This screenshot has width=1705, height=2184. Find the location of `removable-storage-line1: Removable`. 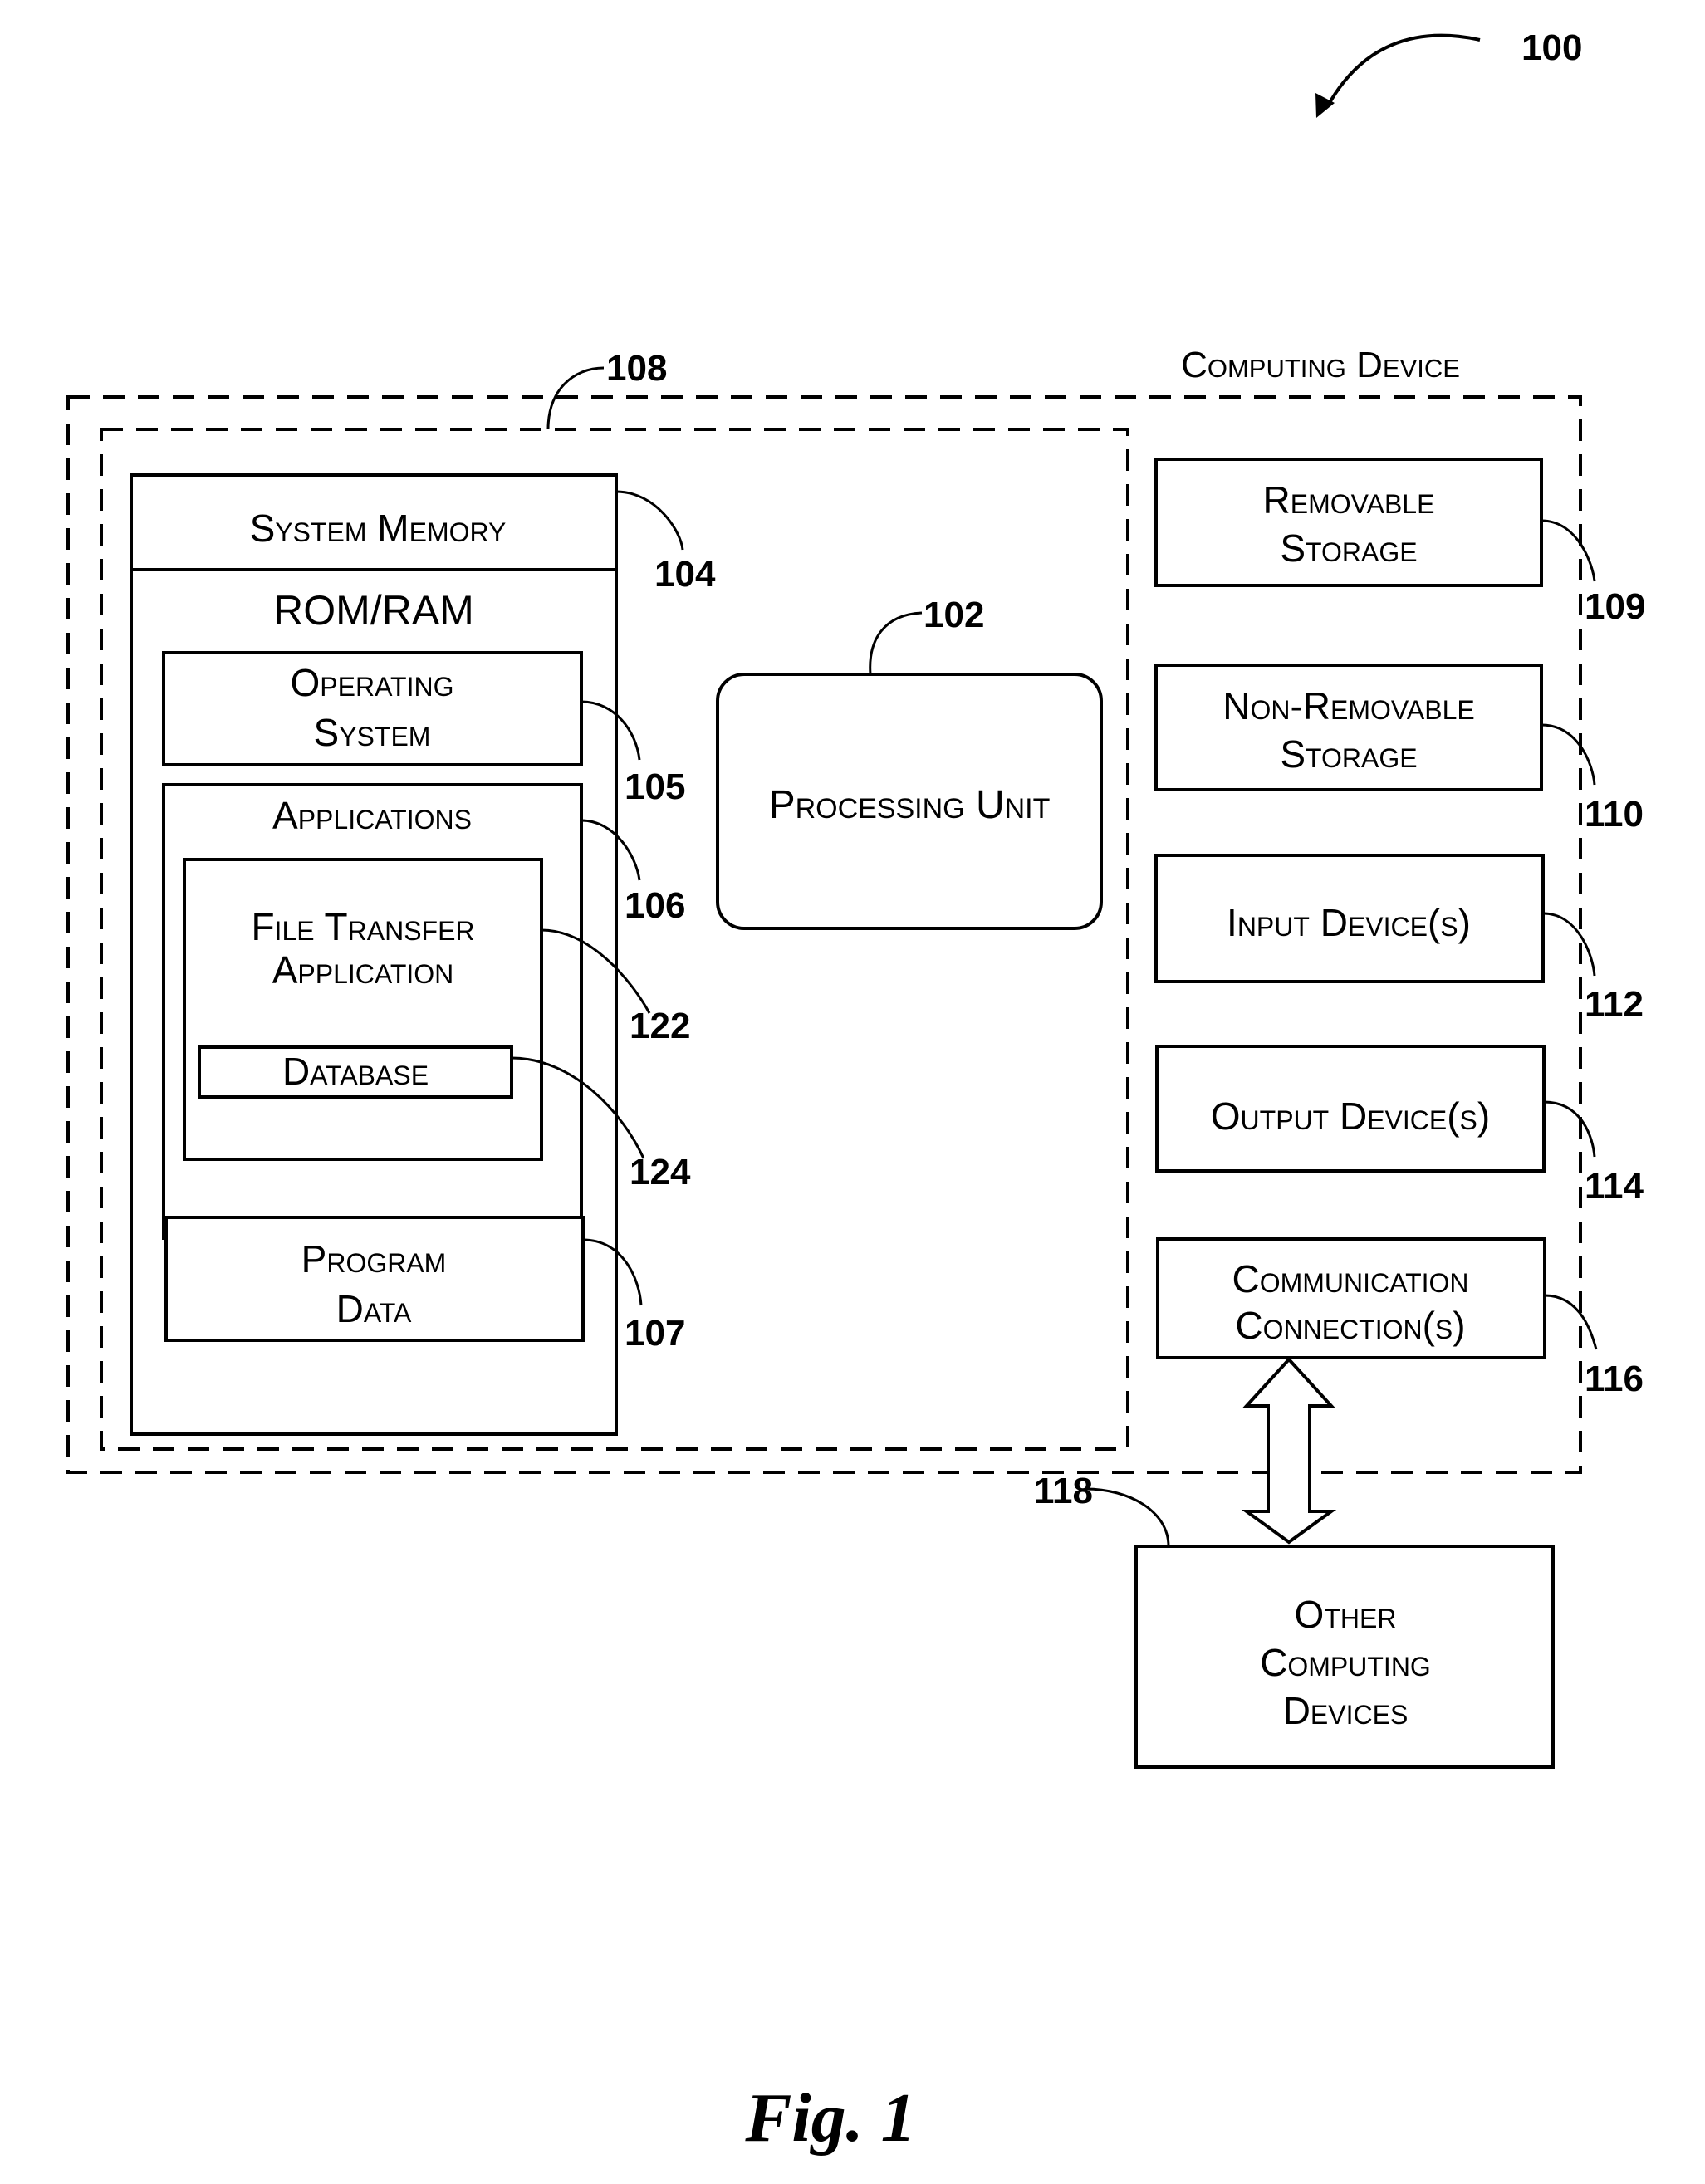

removable-storage-line1: Removable is located at coordinates (1349, 500).